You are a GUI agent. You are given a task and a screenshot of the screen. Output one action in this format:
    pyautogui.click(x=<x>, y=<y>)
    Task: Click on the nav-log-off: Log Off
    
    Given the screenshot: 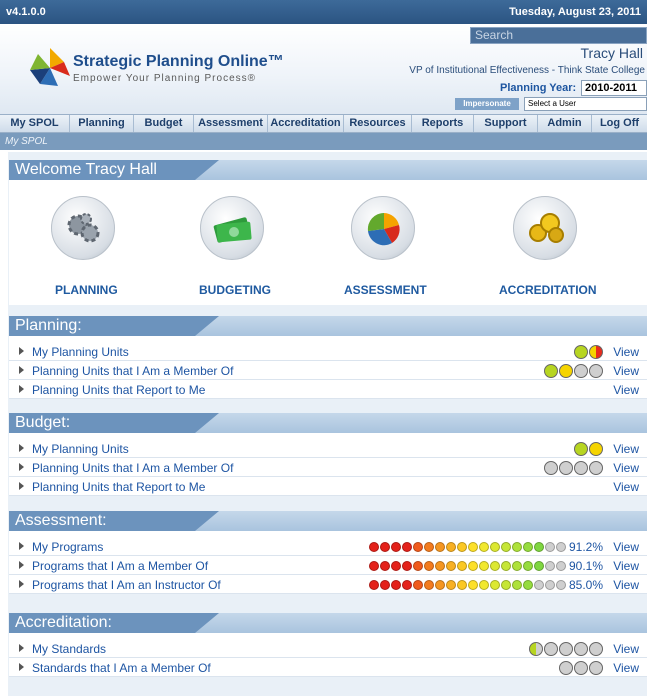 What is the action you would take?
    pyautogui.click(x=619, y=123)
    